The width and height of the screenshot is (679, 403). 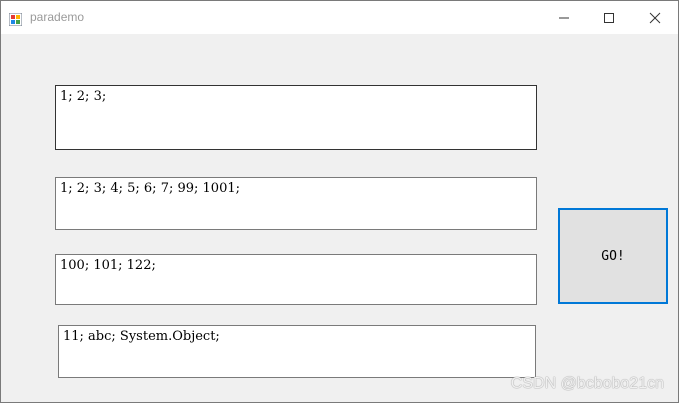 I want to click on textbox-3: 100; 101; 122;, so click(x=296, y=279).